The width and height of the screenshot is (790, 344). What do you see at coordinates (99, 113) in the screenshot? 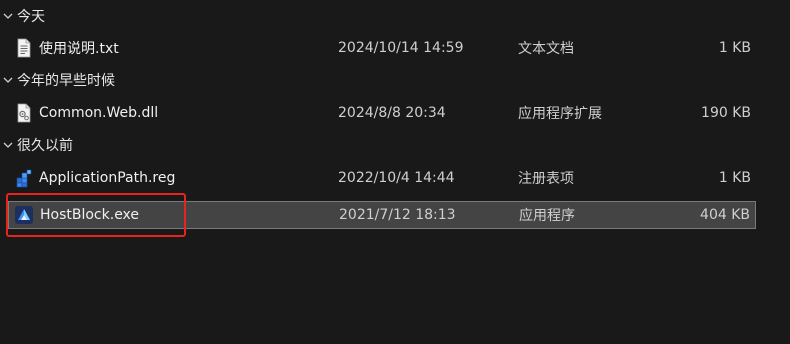
I see `file-name: Common.Web.dll` at bounding box center [99, 113].